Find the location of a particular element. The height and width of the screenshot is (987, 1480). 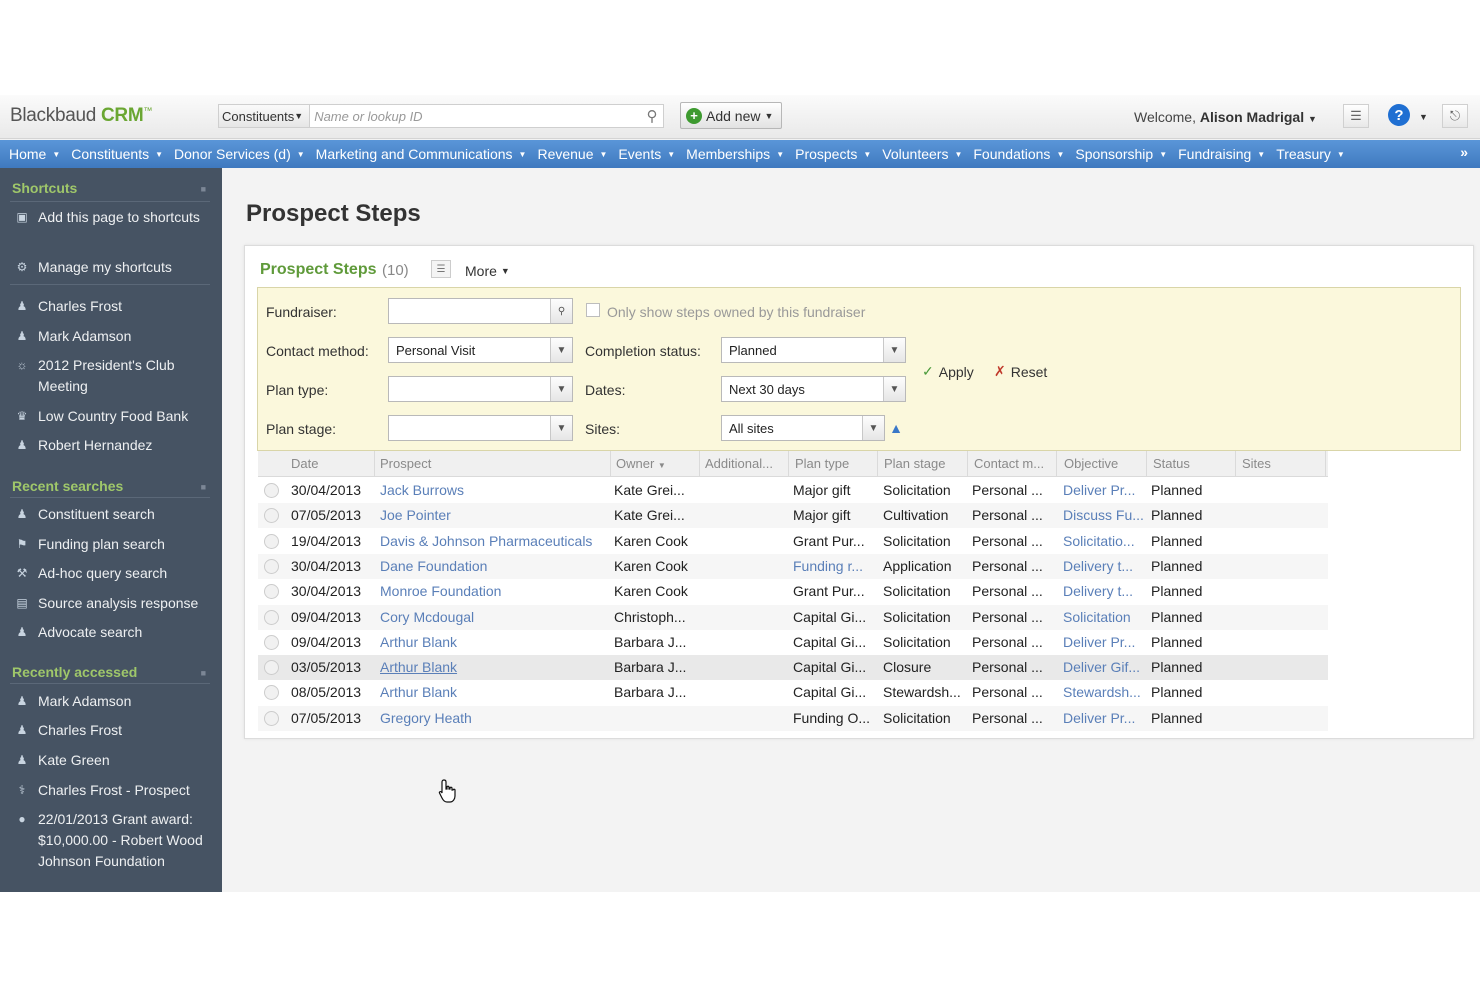

nav-treasury: Treasury ▼ is located at coordinates (1310, 154).